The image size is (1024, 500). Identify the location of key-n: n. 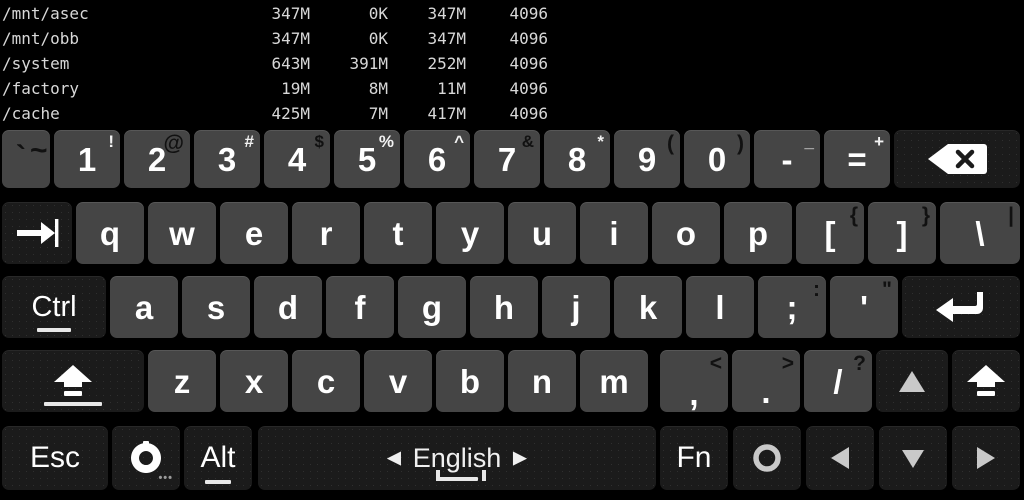
(542, 381).